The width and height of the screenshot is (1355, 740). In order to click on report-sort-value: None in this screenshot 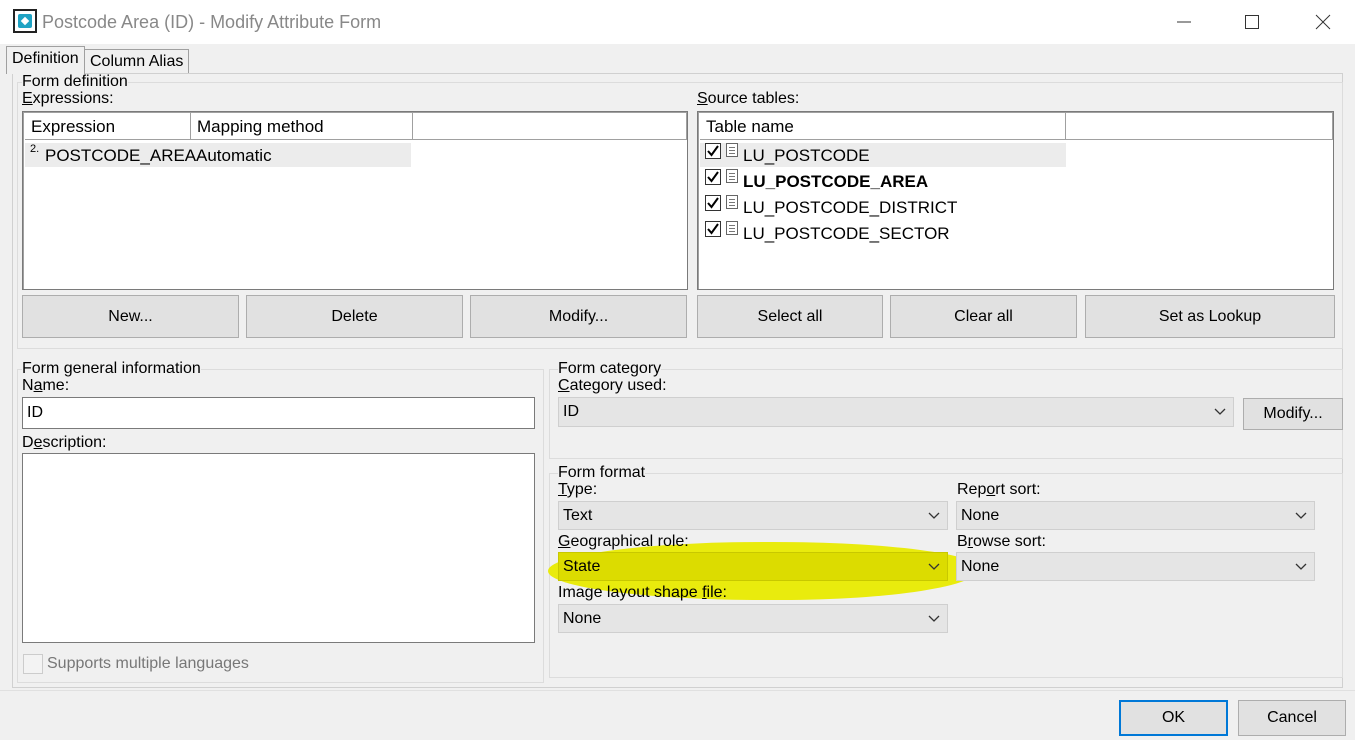, I will do `click(980, 515)`.